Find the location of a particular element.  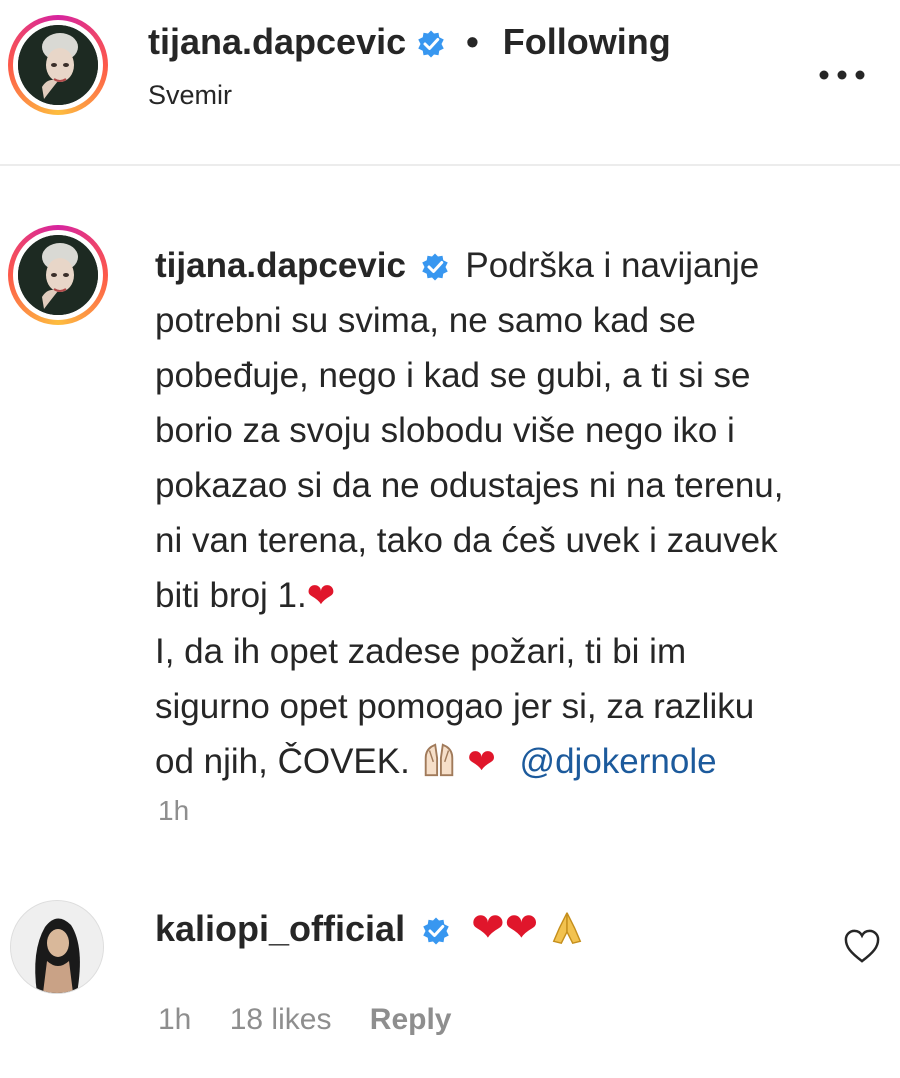

header-avatar-ring is located at coordinates (58, 65).